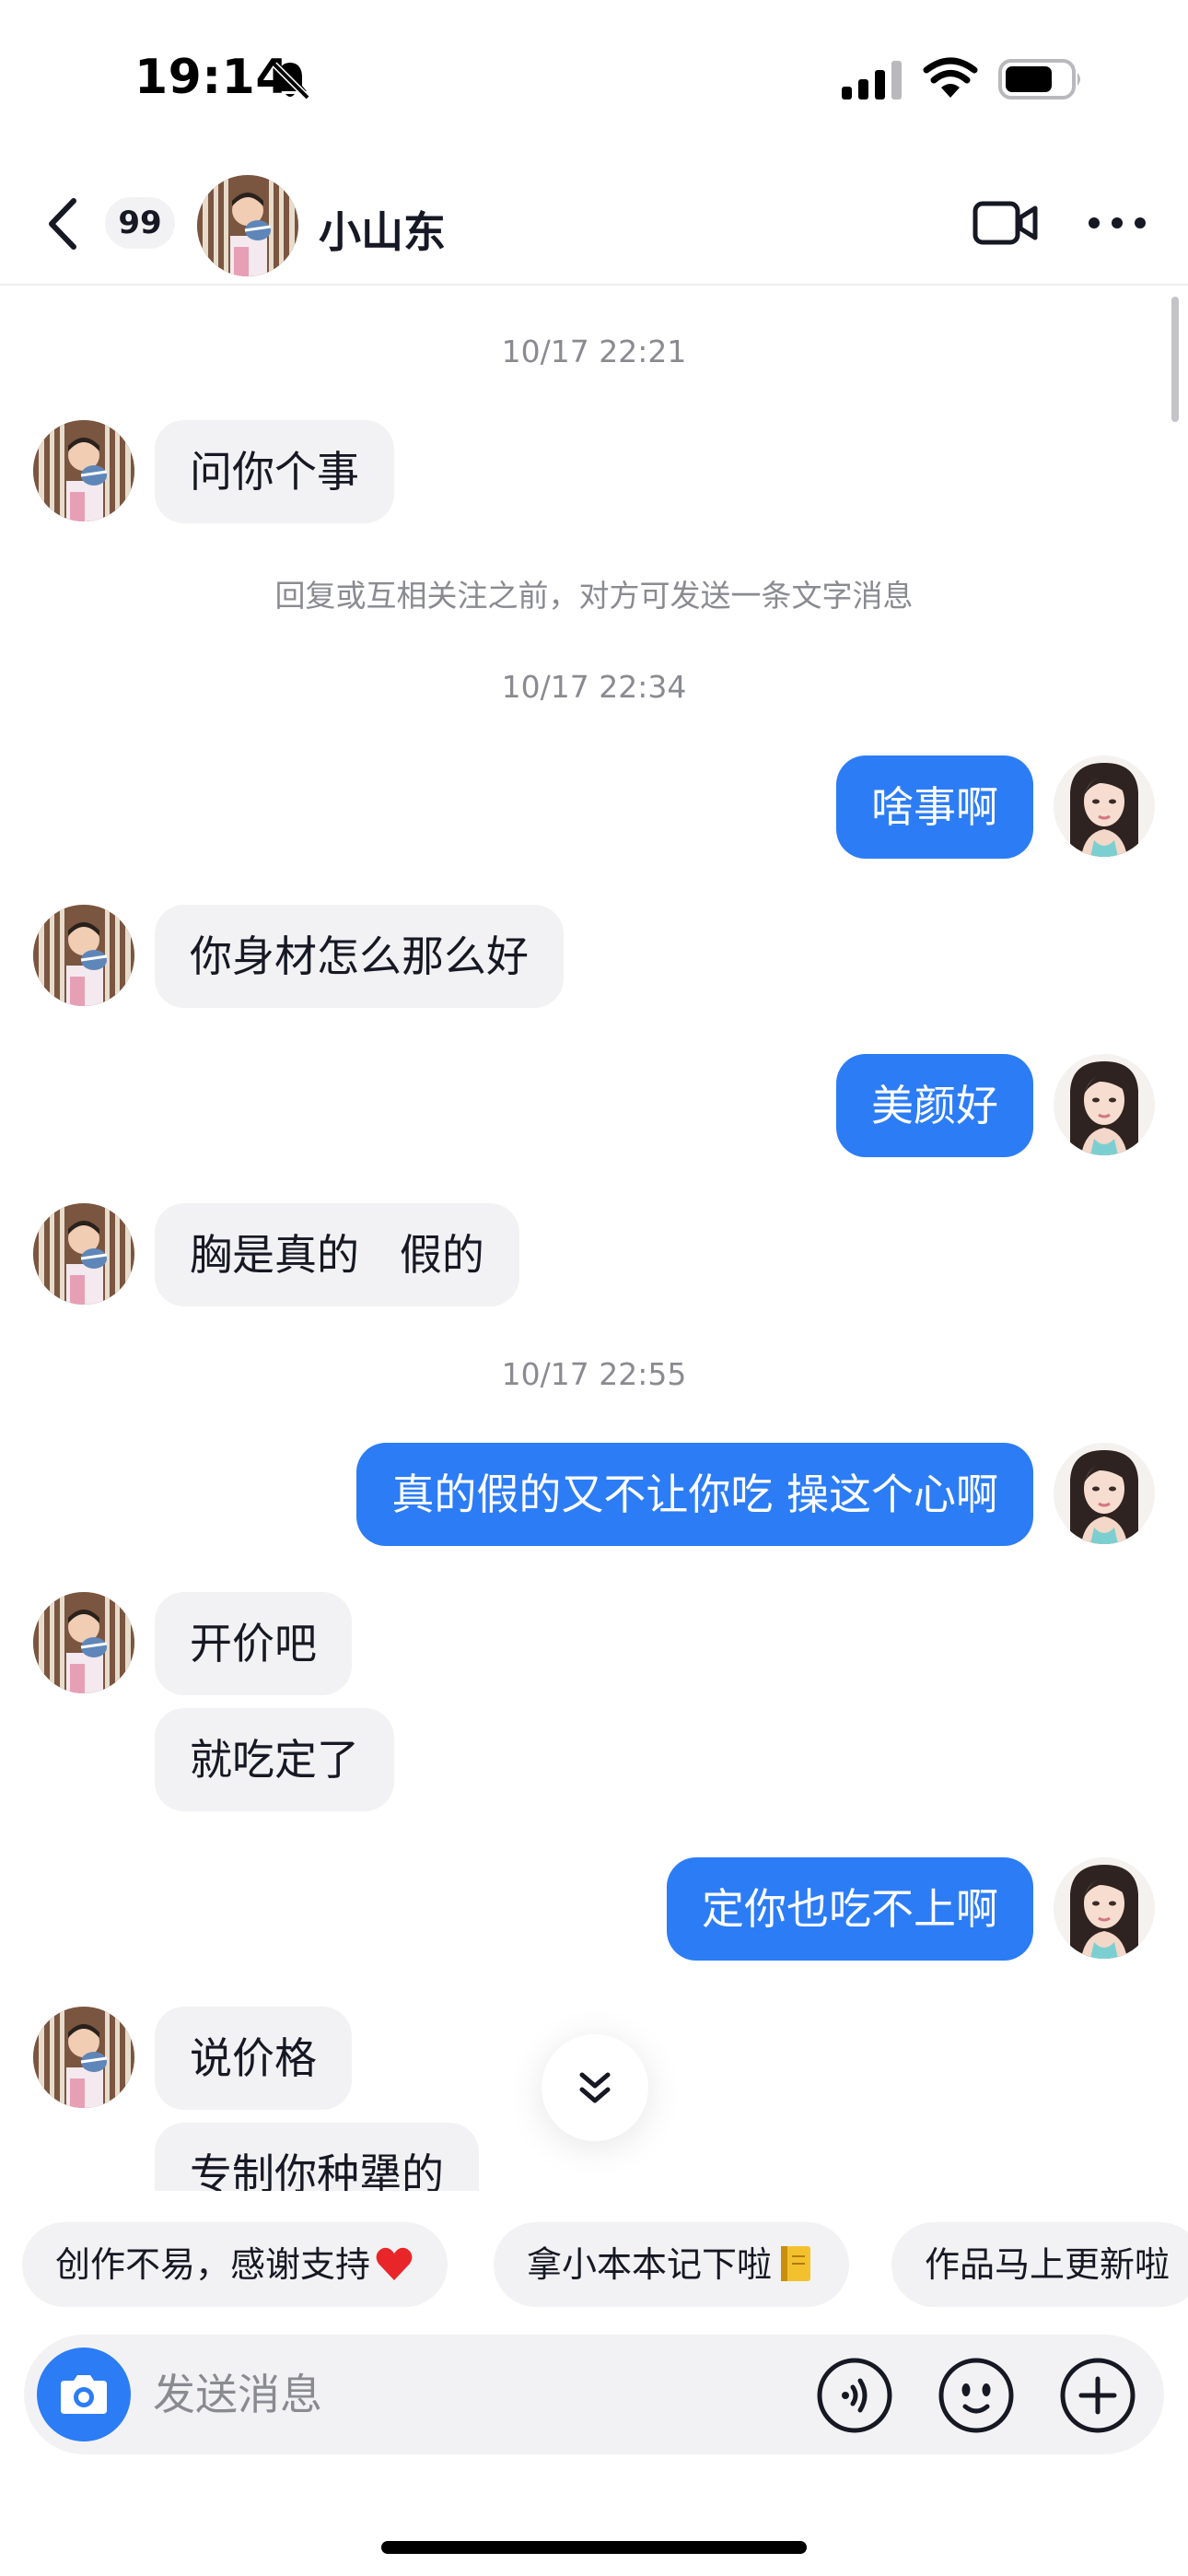 This screenshot has width=1188, height=2576. Describe the element at coordinates (594, 687) in the screenshot. I see `timestamp: 10/17 22:34` at that location.